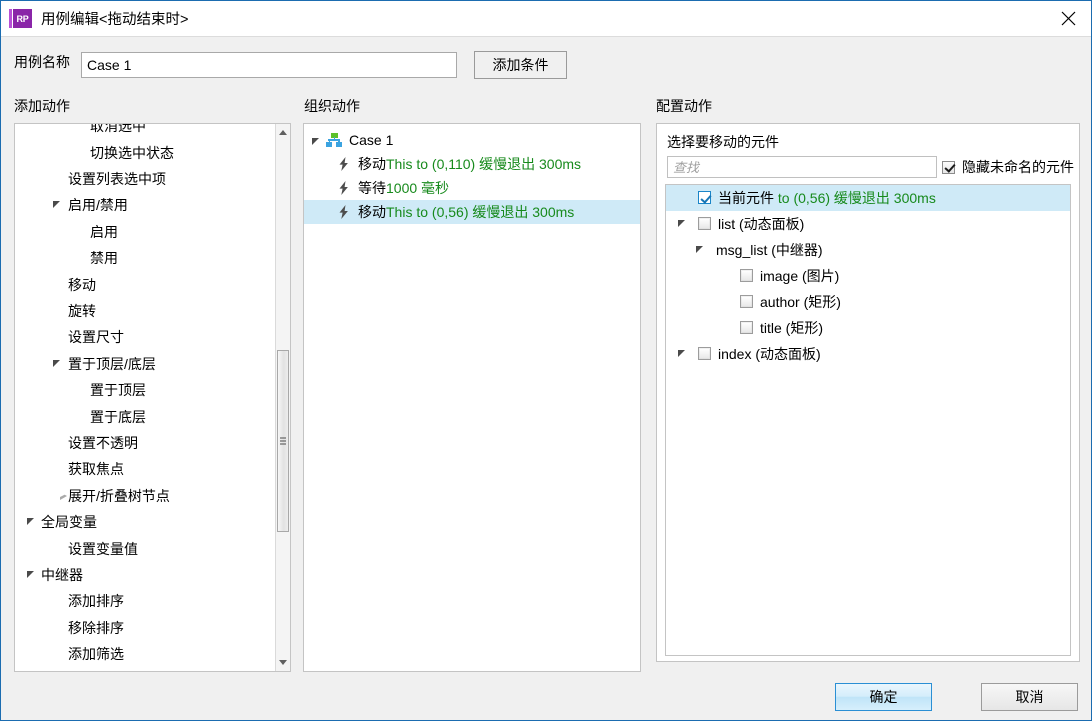 The image size is (1092, 721). I want to click on add-action-item: 设置列表选中项, so click(145, 179).